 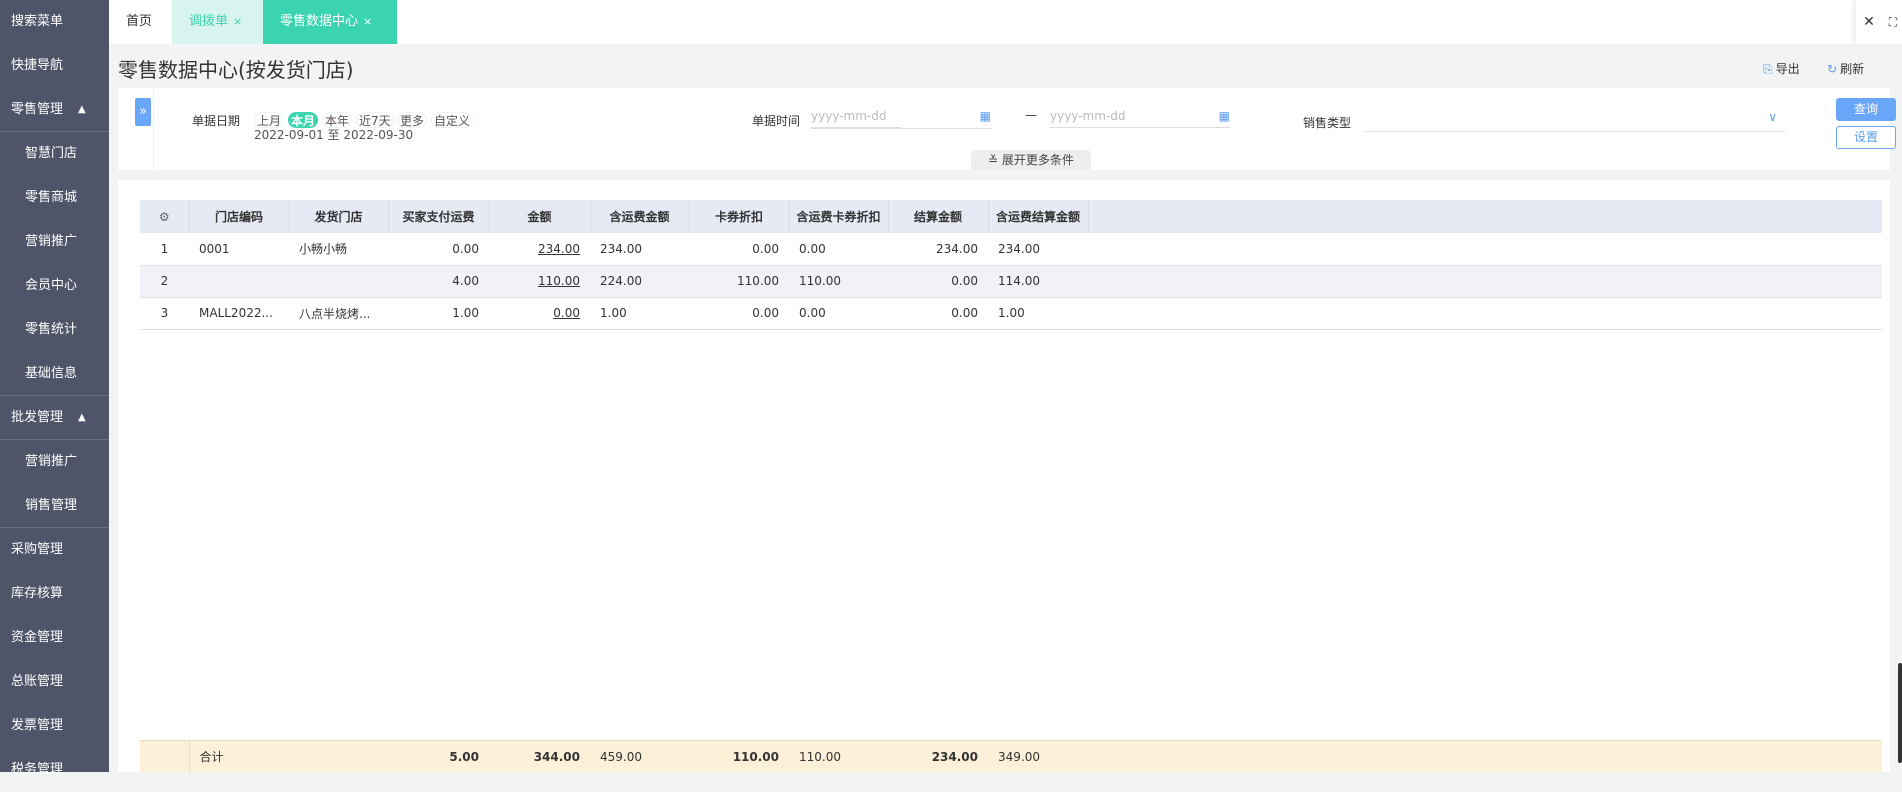 I want to click on cell-settlement: 234.00, so click(x=938, y=249).